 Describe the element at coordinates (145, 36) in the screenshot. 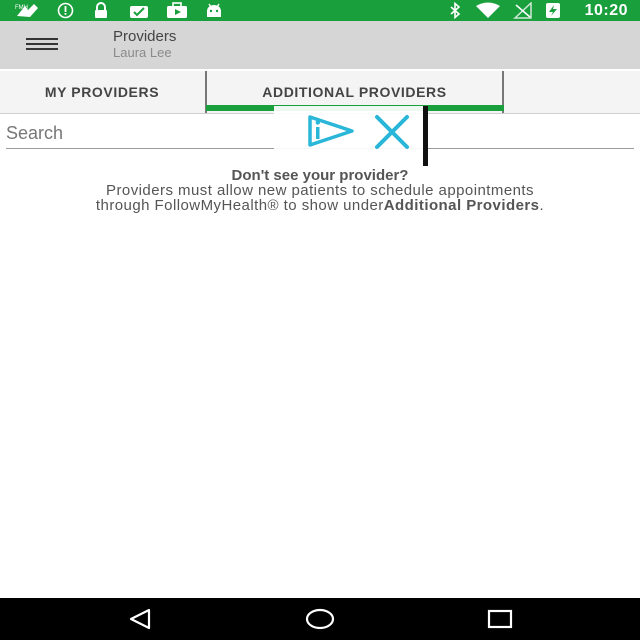

I see `page-title: Providers` at that location.